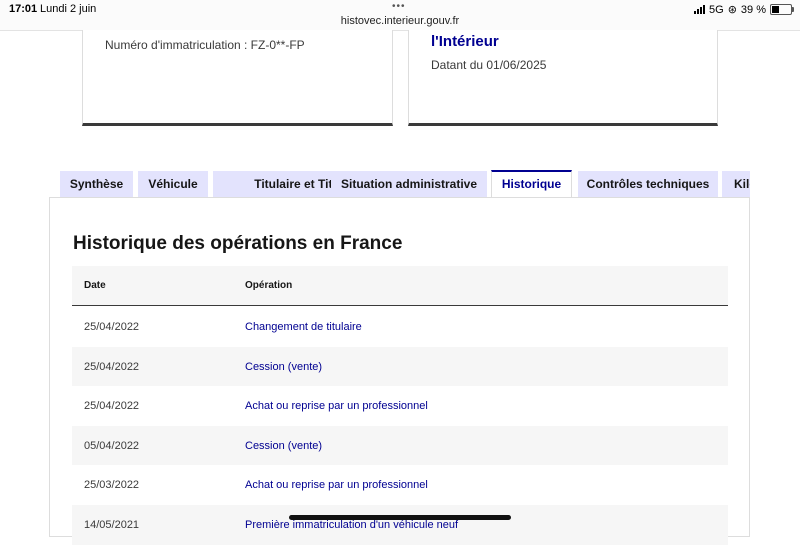 The height and width of the screenshot is (545, 800). Describe the element at coordinates (303, 327) in the screenshot. I see `row-operation: Changement de titulaire` at that location.